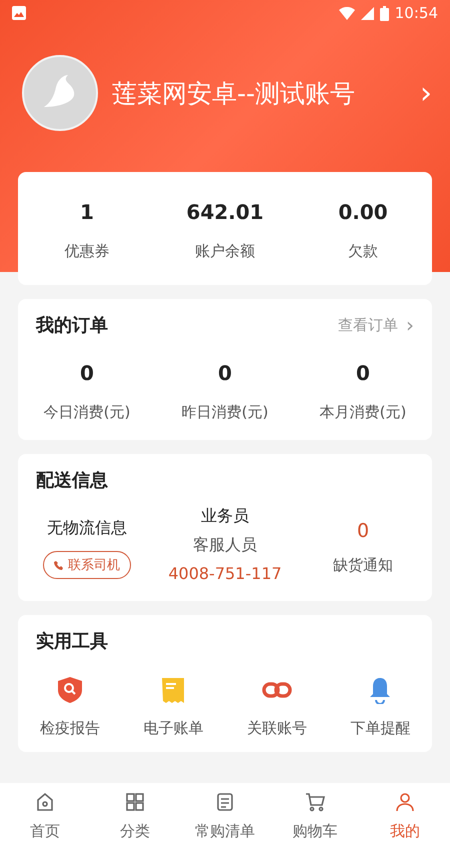  What do you see at coordinates (363, 212) in the screenshot?
I see `summary-value: 0.00` at bounding box center [363, 212].